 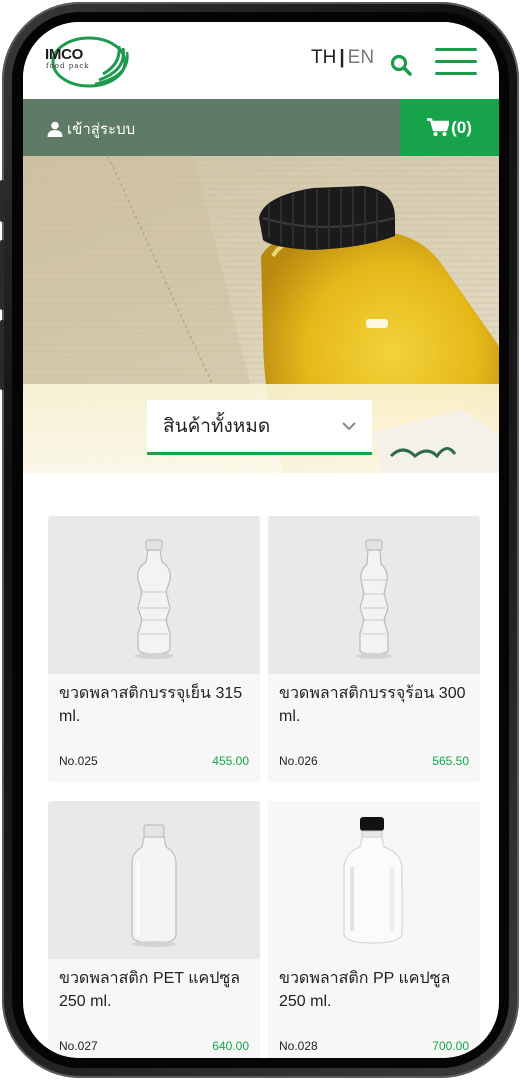 I want to click on chevron-down-icon, so click(x=349, y=426).